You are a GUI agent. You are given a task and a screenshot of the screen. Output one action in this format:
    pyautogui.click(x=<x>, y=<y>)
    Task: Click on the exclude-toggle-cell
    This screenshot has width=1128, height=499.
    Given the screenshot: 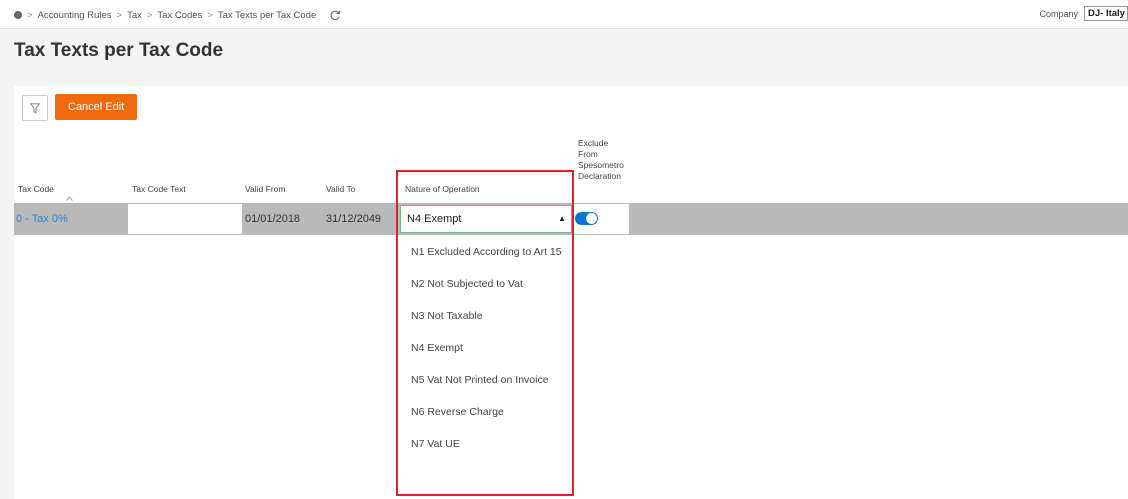 What is the action you would take?
    pyautogui.click(x=601, y=219)
    